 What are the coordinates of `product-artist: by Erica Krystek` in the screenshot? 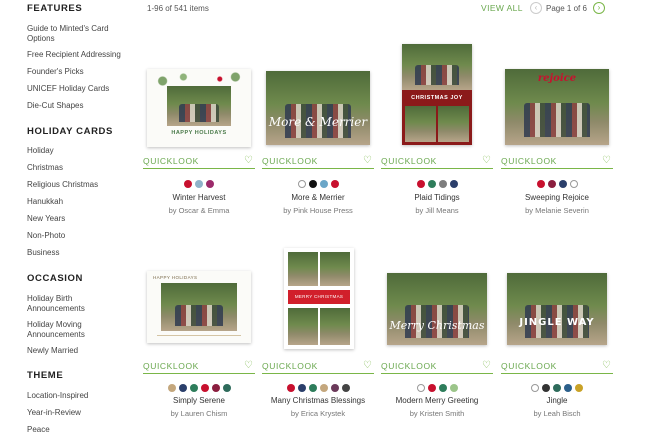 It's located at (318, 413).